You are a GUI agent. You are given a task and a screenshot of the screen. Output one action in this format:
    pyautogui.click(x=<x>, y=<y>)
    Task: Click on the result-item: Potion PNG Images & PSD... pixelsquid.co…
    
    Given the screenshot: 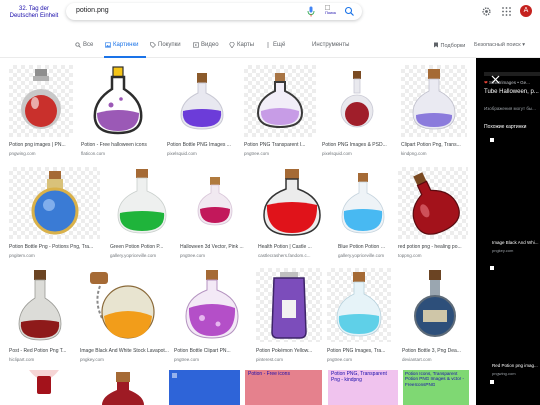 What is the action you would take?
    pyautogui.click(x=357, y=113)
    